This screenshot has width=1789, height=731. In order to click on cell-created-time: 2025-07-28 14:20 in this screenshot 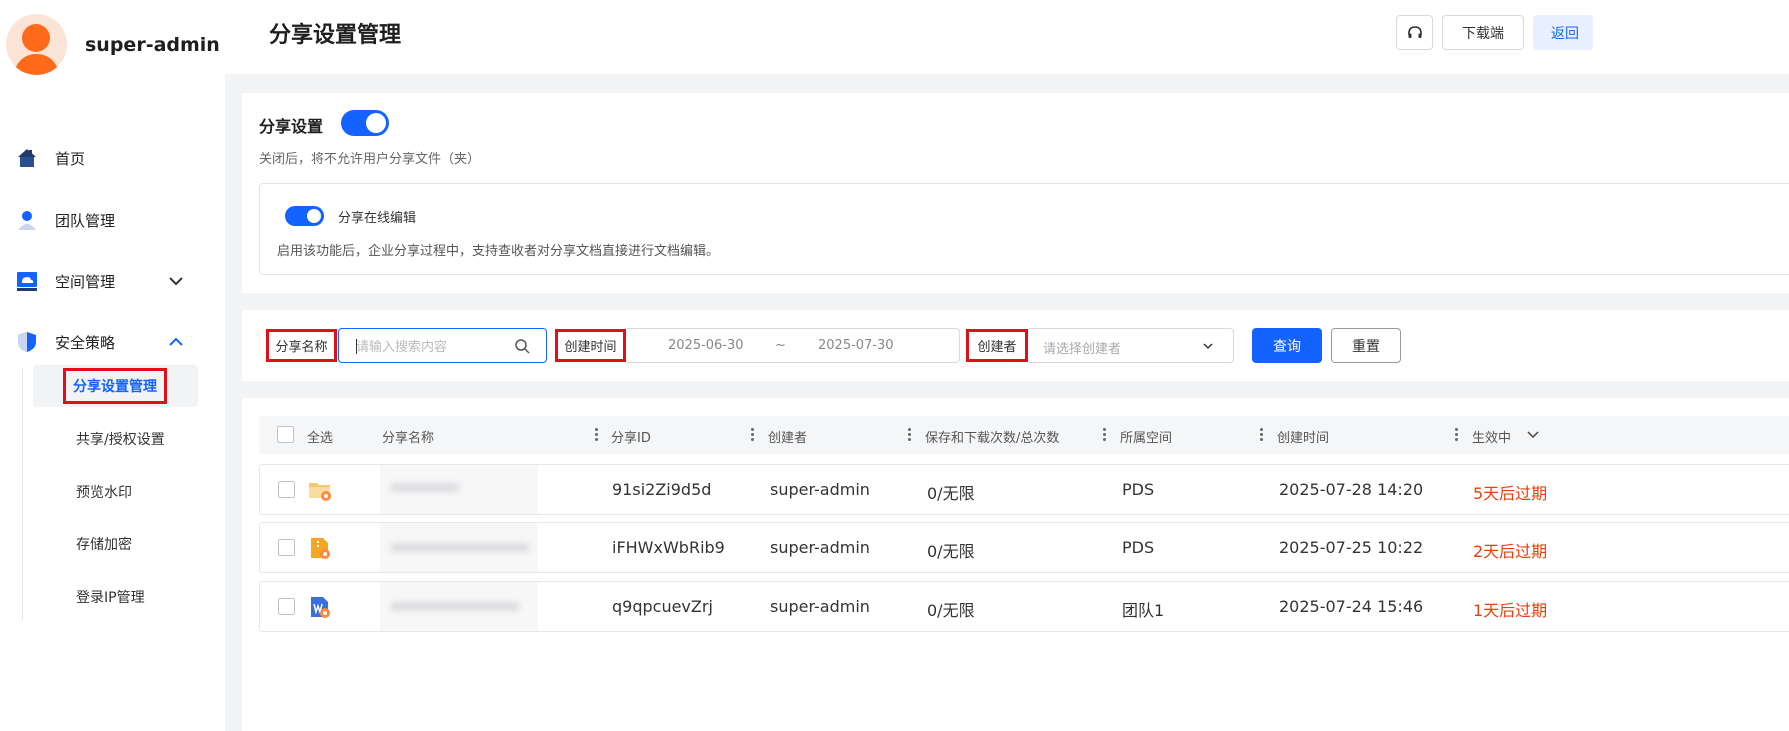, I will do `click(1351, 489)`.